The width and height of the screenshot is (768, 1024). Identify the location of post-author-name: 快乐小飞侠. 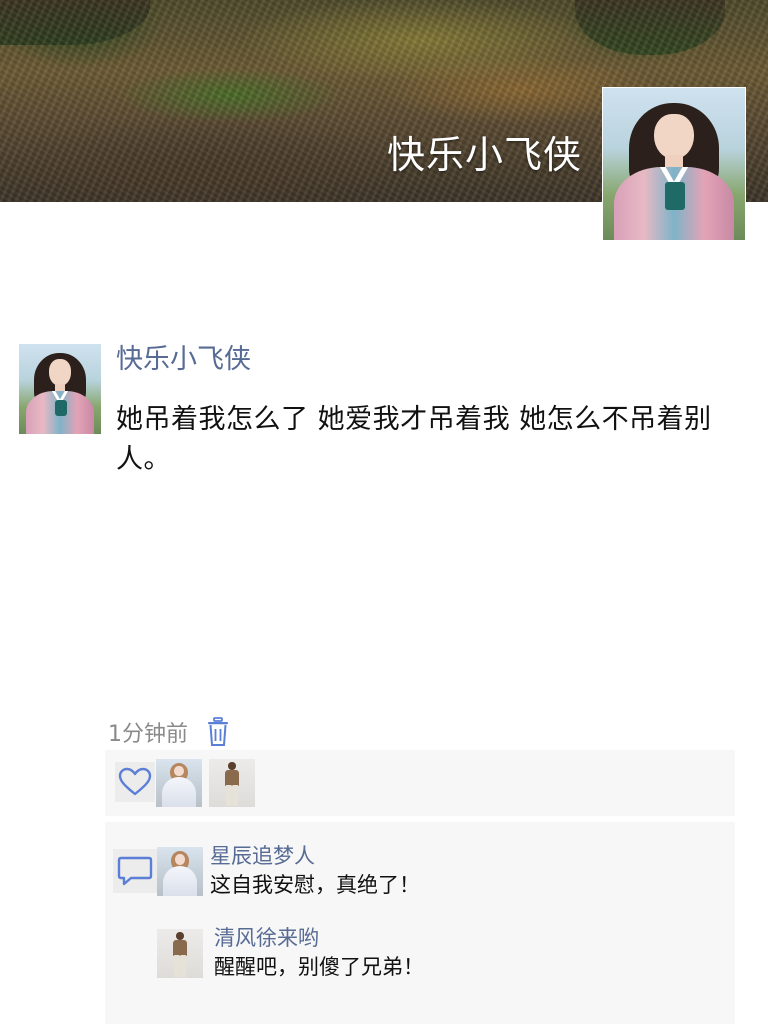
(183, 360).